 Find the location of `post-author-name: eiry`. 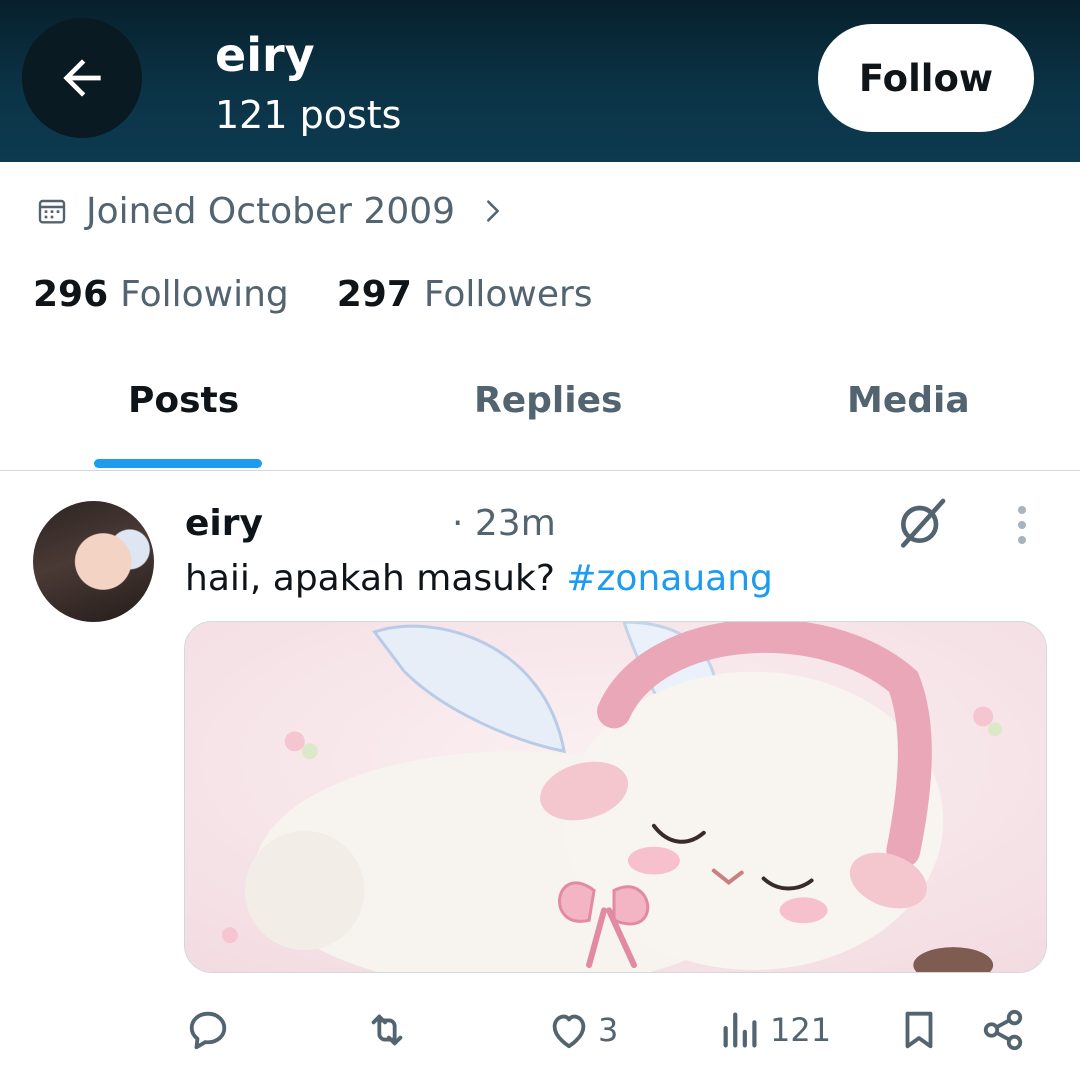

post-author-name: eiry is located at coordinates (224, 523).